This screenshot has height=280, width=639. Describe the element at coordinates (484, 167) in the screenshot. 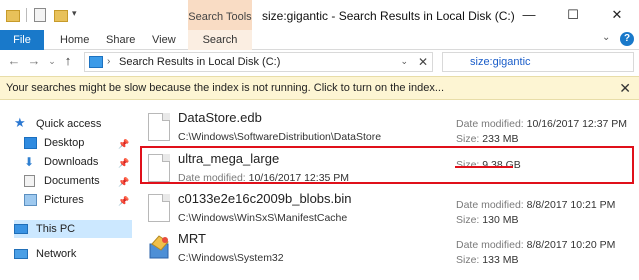

I see `size-underline` at that location.